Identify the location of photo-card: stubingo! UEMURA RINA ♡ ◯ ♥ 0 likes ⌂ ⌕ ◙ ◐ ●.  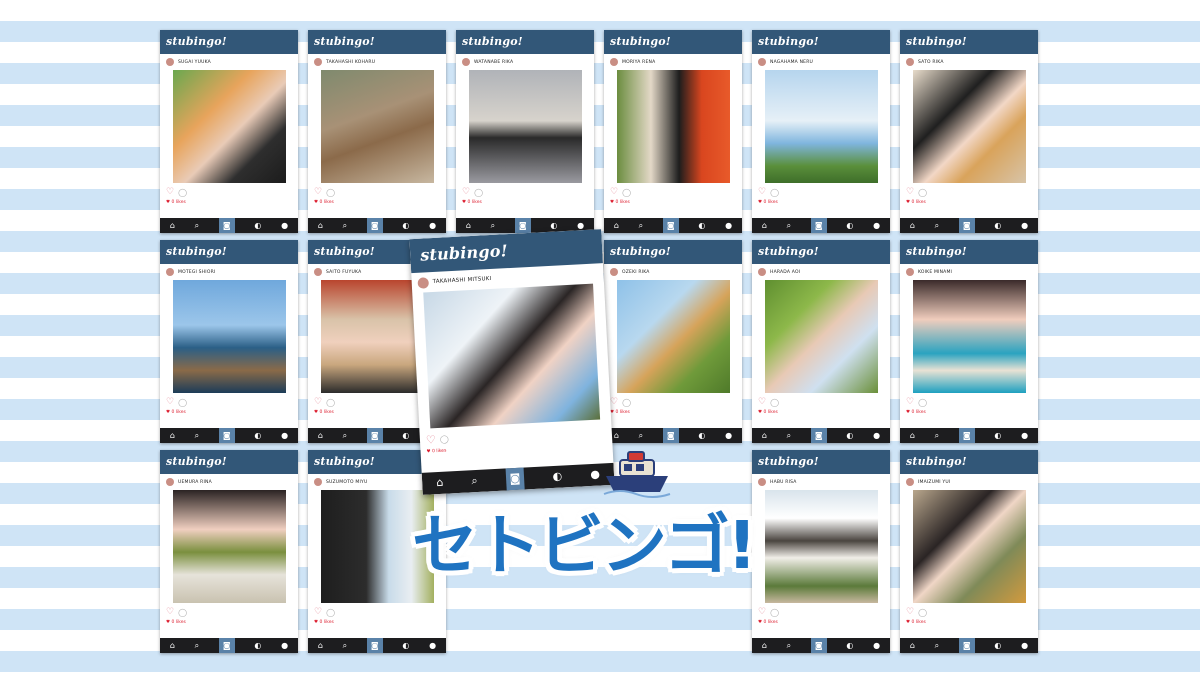
(229, 551).